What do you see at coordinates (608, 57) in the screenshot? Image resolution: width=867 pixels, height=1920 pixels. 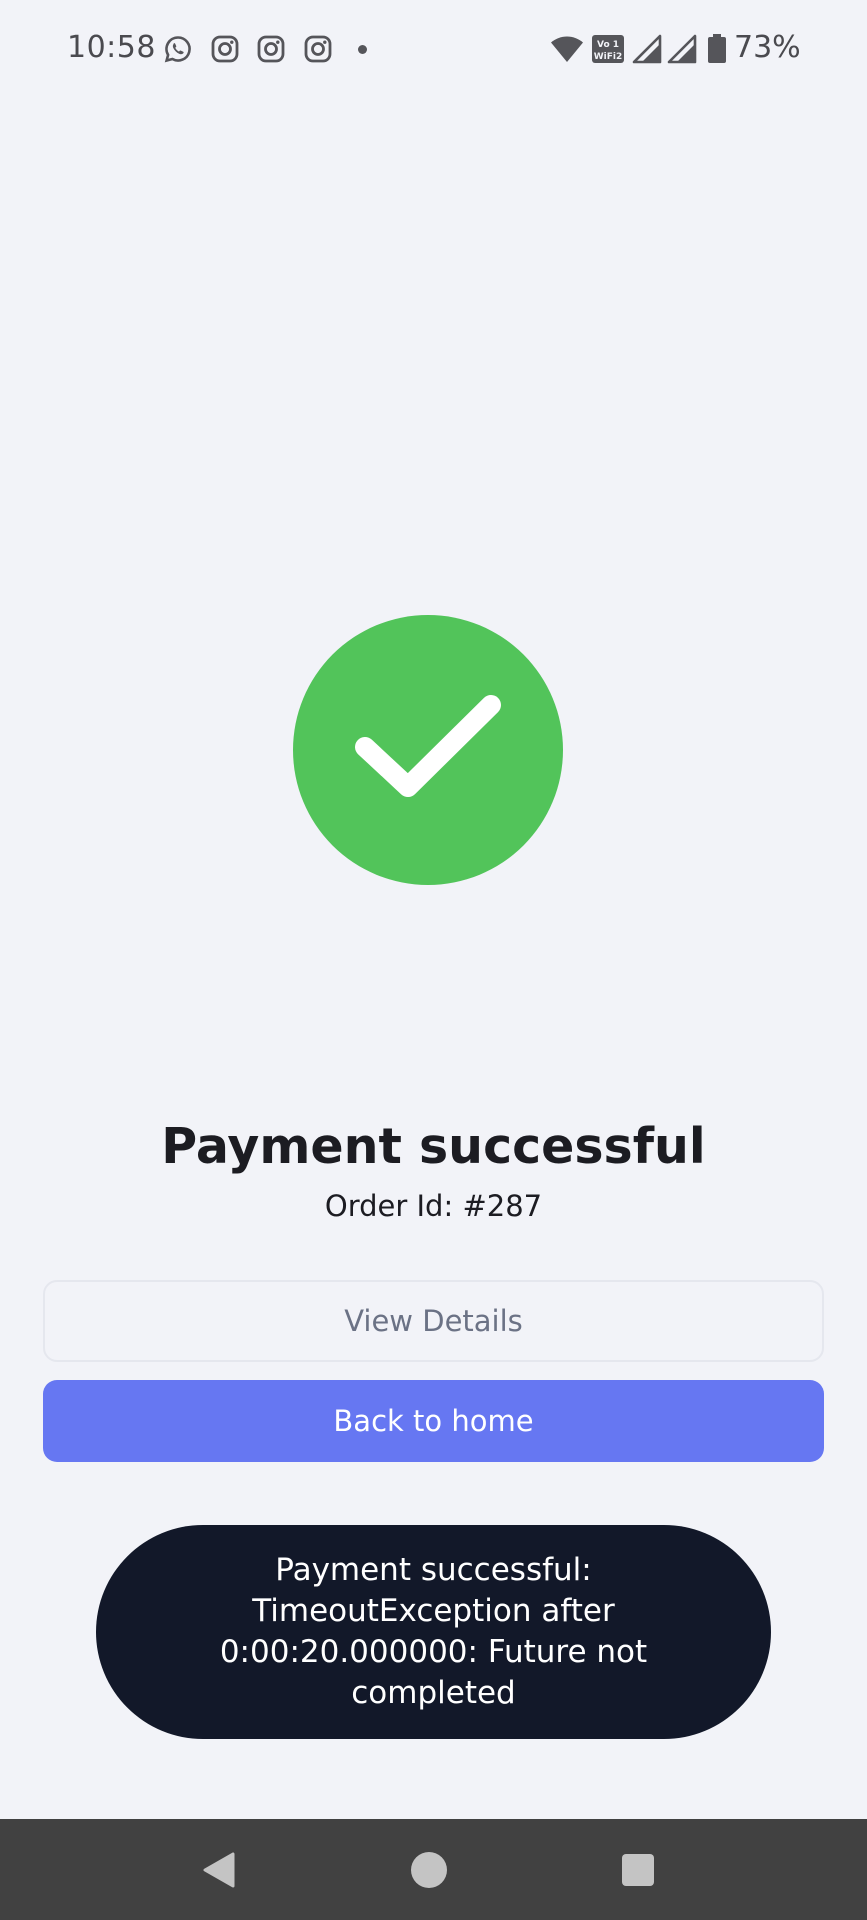 I see `svg-text: WiFi2` at bounding box center [608, 57].